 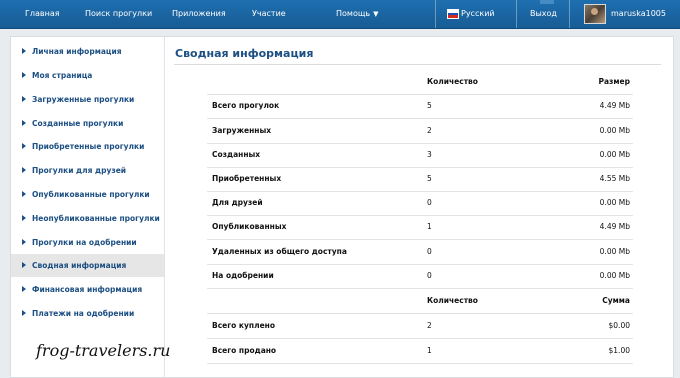 What do you see at coordinates (478, 14) in the screenshot?
I see `language-selector: Русский` at bounding box center [478, 14].